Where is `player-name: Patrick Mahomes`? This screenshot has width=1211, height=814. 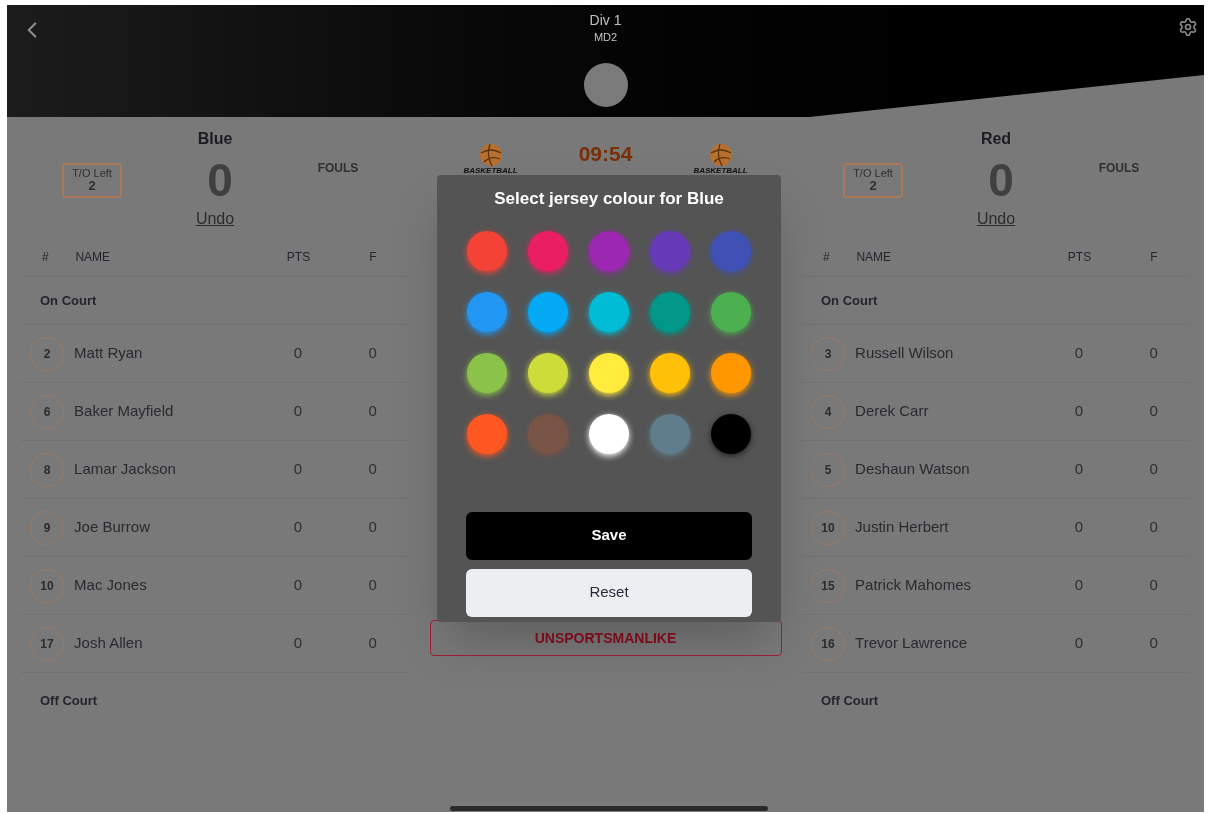 player-name: Patrick Mahomes is located at coordinates (948, 585).